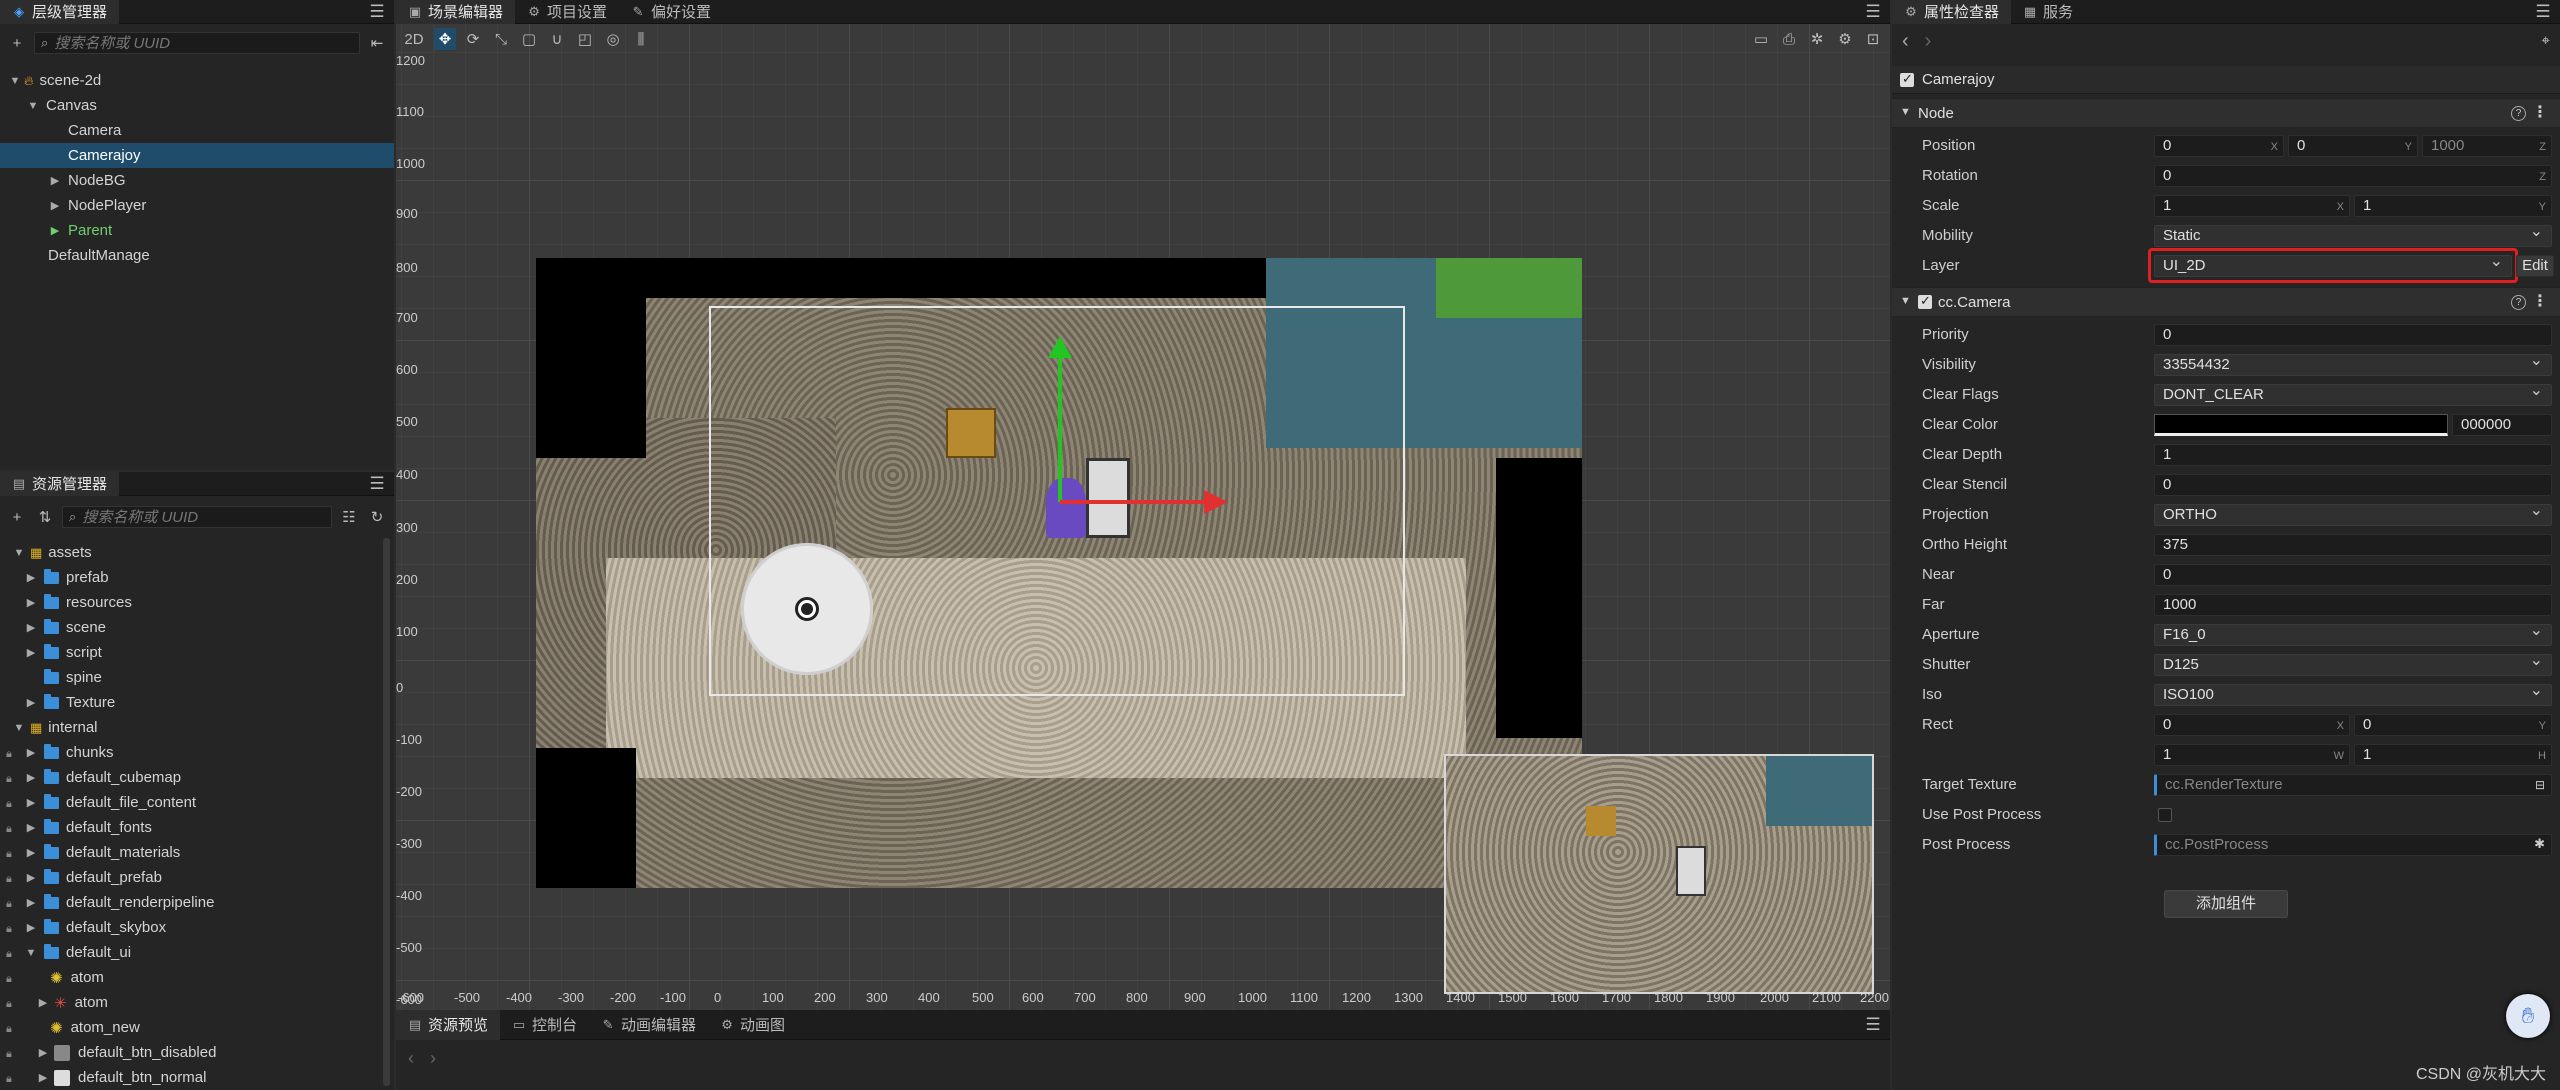 The width and height of the screenshot is (2560, 1090). I want to click on tab-animation-graph: ⚙ 动画图, so click(752, 1025).